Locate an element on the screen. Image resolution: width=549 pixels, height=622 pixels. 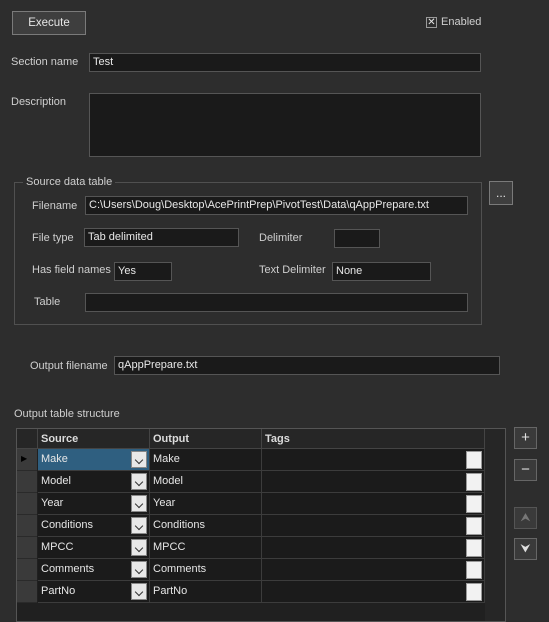
source-cell-text: MPCC is located at coordinates (57, 547).